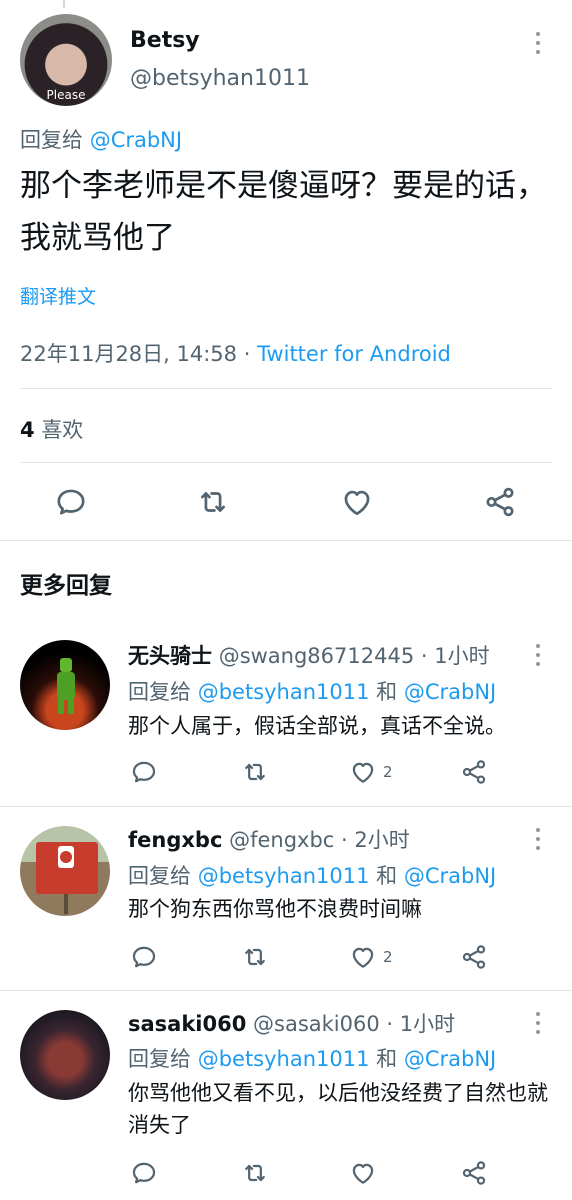  I want to click on reply-header: 无头骑士 @swang86712445 · 1小时, so click(309, 655).